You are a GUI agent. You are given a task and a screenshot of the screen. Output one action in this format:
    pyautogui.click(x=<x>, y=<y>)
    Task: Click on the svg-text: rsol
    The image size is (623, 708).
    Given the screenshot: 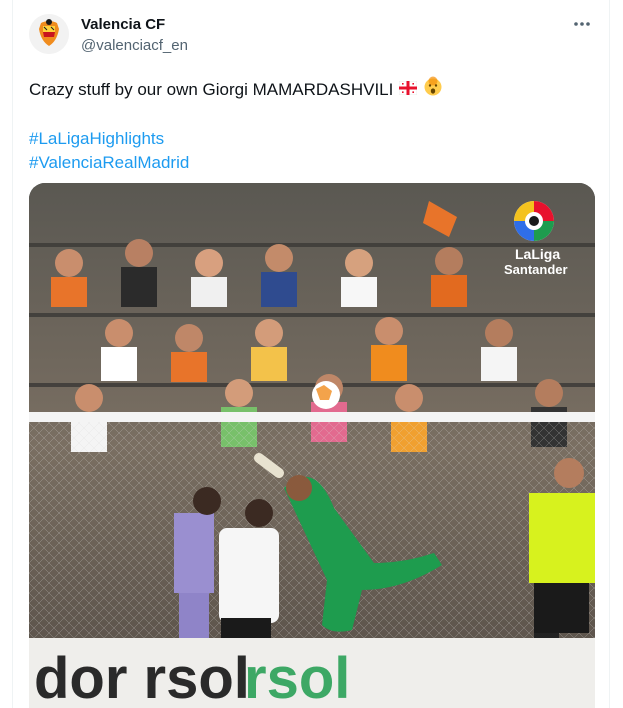 What is the action you would take?
    pyautogui.click(x=297, y=677)
    